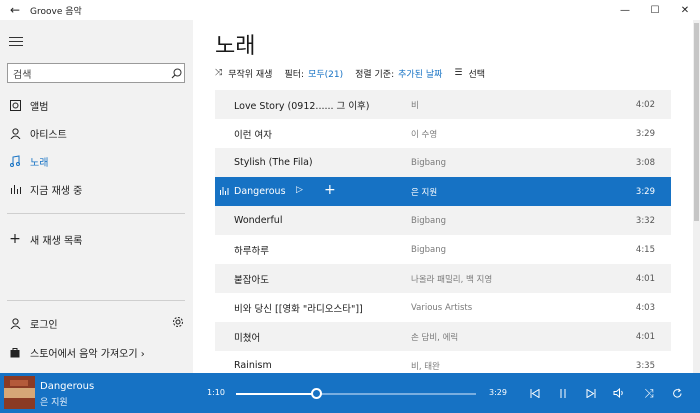 This screenshot has width=700, height=413. I want to click on song-title: Love Story (0912...... 그 이후), so click(302, 106).